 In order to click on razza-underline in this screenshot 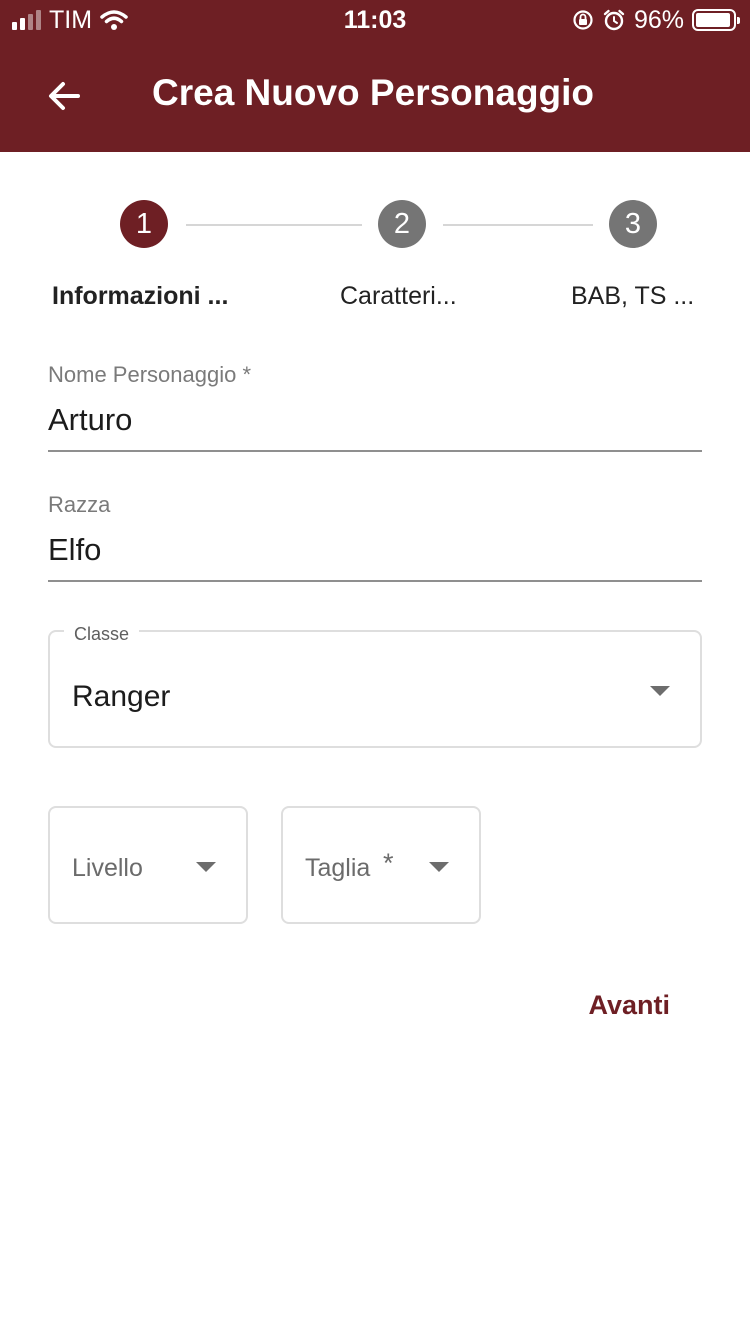, I will do `click(375, 581)`.